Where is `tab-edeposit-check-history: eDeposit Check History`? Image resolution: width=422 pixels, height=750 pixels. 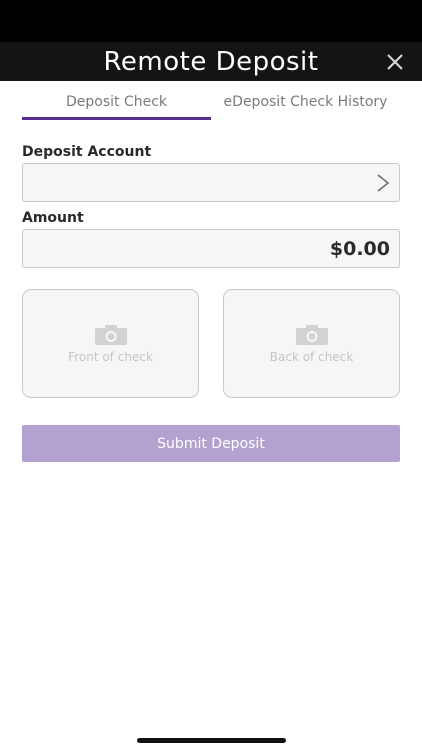 tab-edeposit-check-history: eDeposit Check History is located at coordinates (305, 102).